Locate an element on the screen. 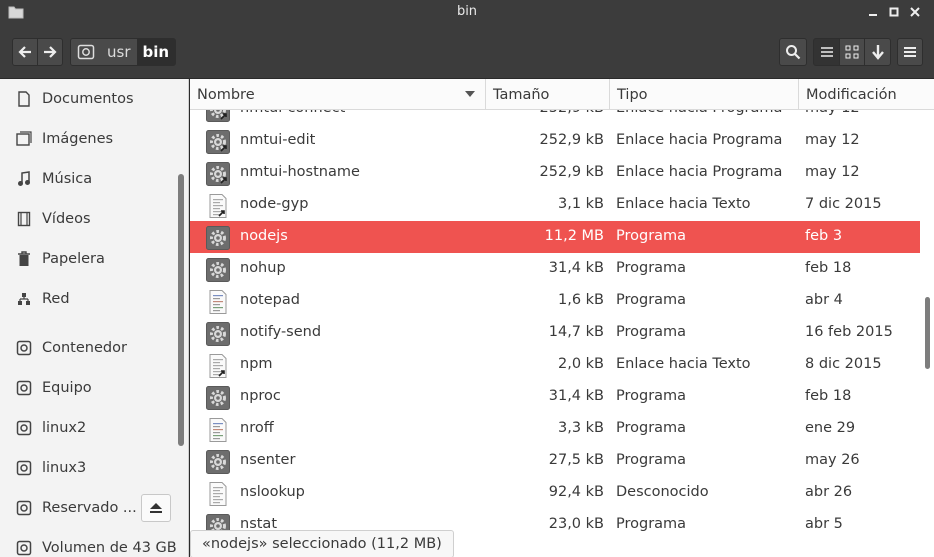 The image size is (934, 557). file-modified: feb 18 is located at coordinates (828, 268).